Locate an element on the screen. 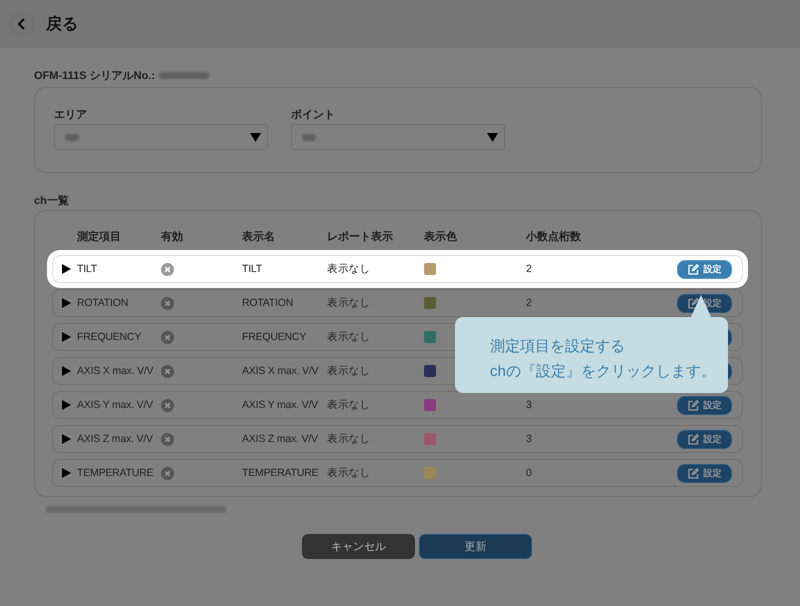 This screenshot has height=606, width=800. tooltip: 測定項目を設定する chの『設定』をクリックします。 is located at coordinates (591, 355).